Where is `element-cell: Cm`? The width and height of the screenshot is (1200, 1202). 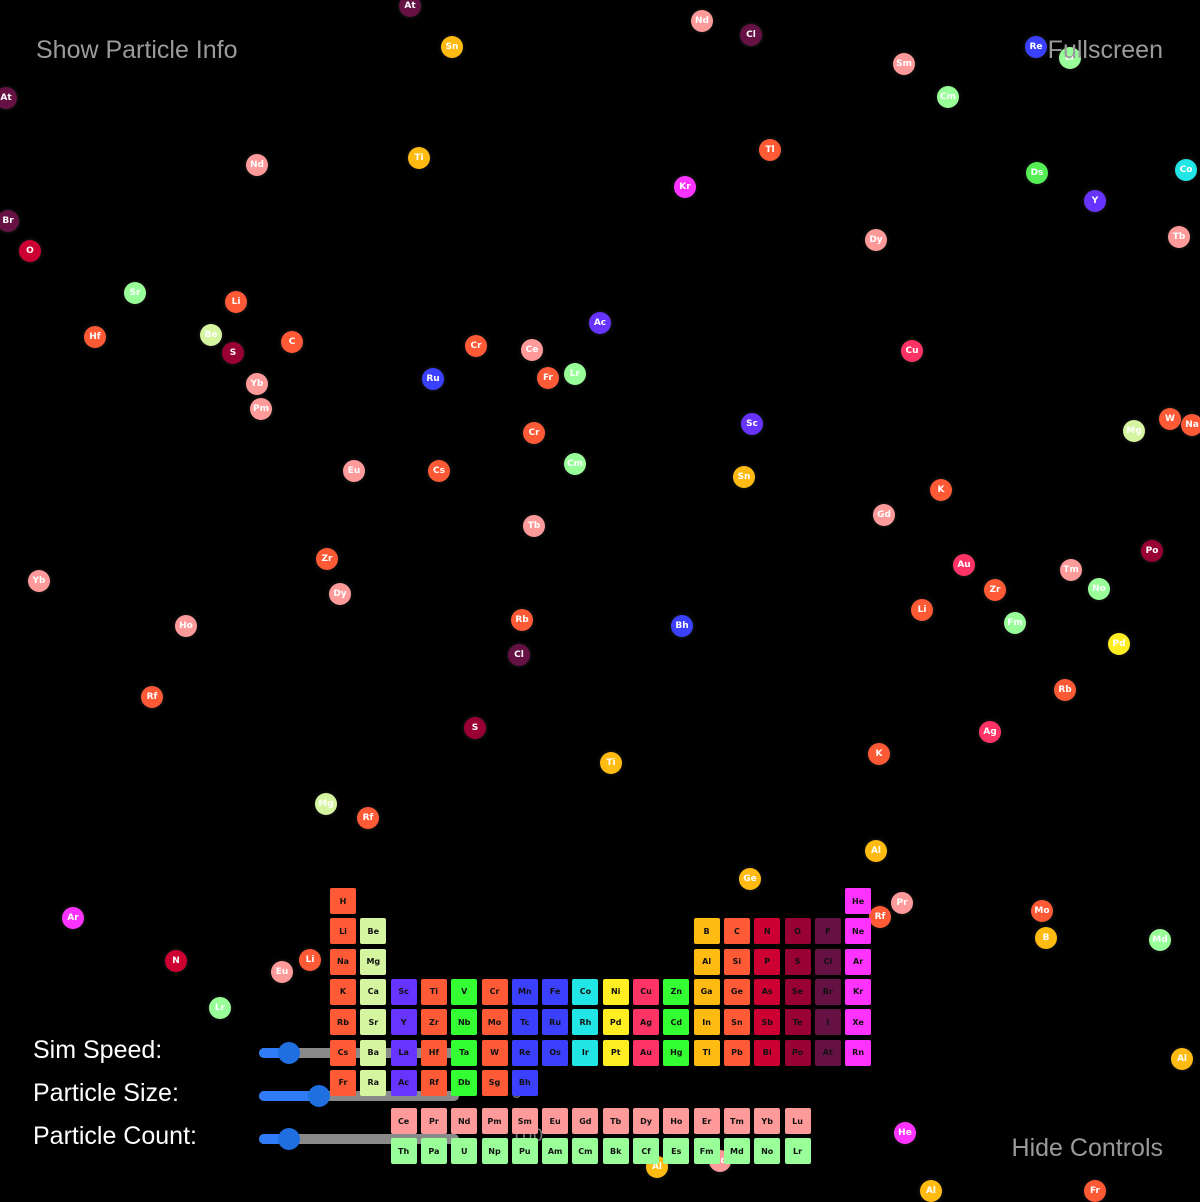 element-cell: Cm is located at coordinates (585, 1151).